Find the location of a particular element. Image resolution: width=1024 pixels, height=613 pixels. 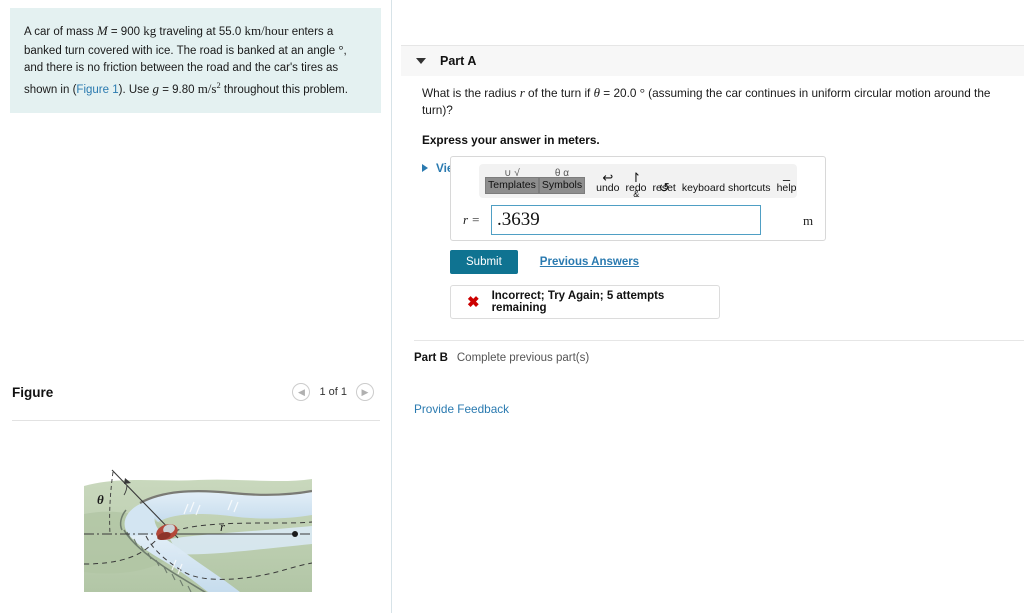

question-segment: What is the radius is located at coordinates (471, 93).